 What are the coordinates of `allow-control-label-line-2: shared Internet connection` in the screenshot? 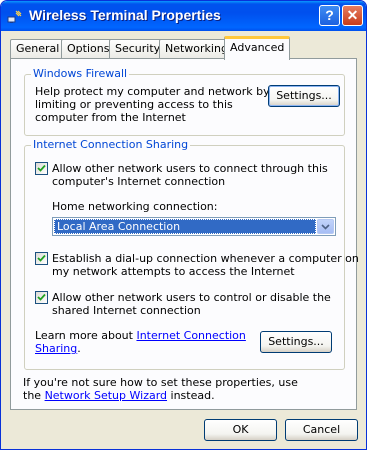 It's located at (126, 310).